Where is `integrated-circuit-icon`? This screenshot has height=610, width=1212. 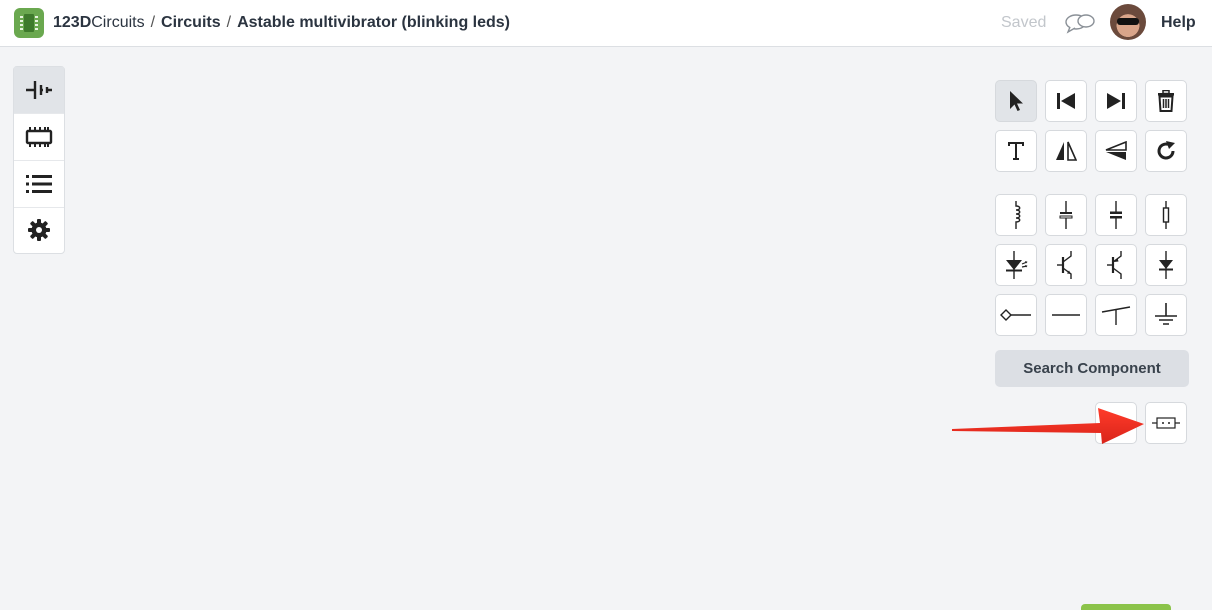
integrated-circuit-icon is located at coordinates (1166, 423).